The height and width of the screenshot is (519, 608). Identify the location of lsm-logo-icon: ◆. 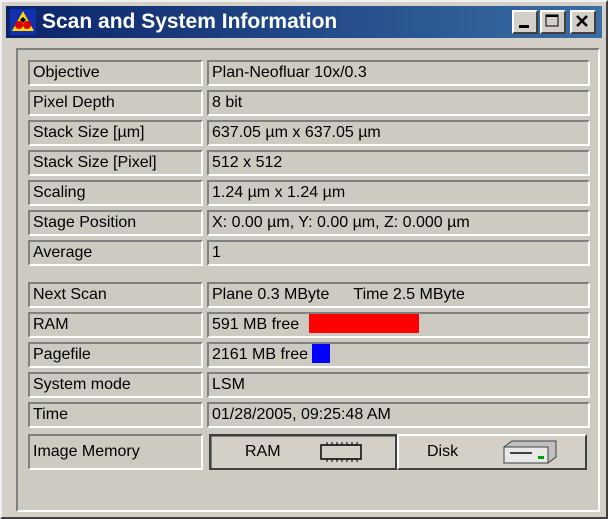
(23, 22).